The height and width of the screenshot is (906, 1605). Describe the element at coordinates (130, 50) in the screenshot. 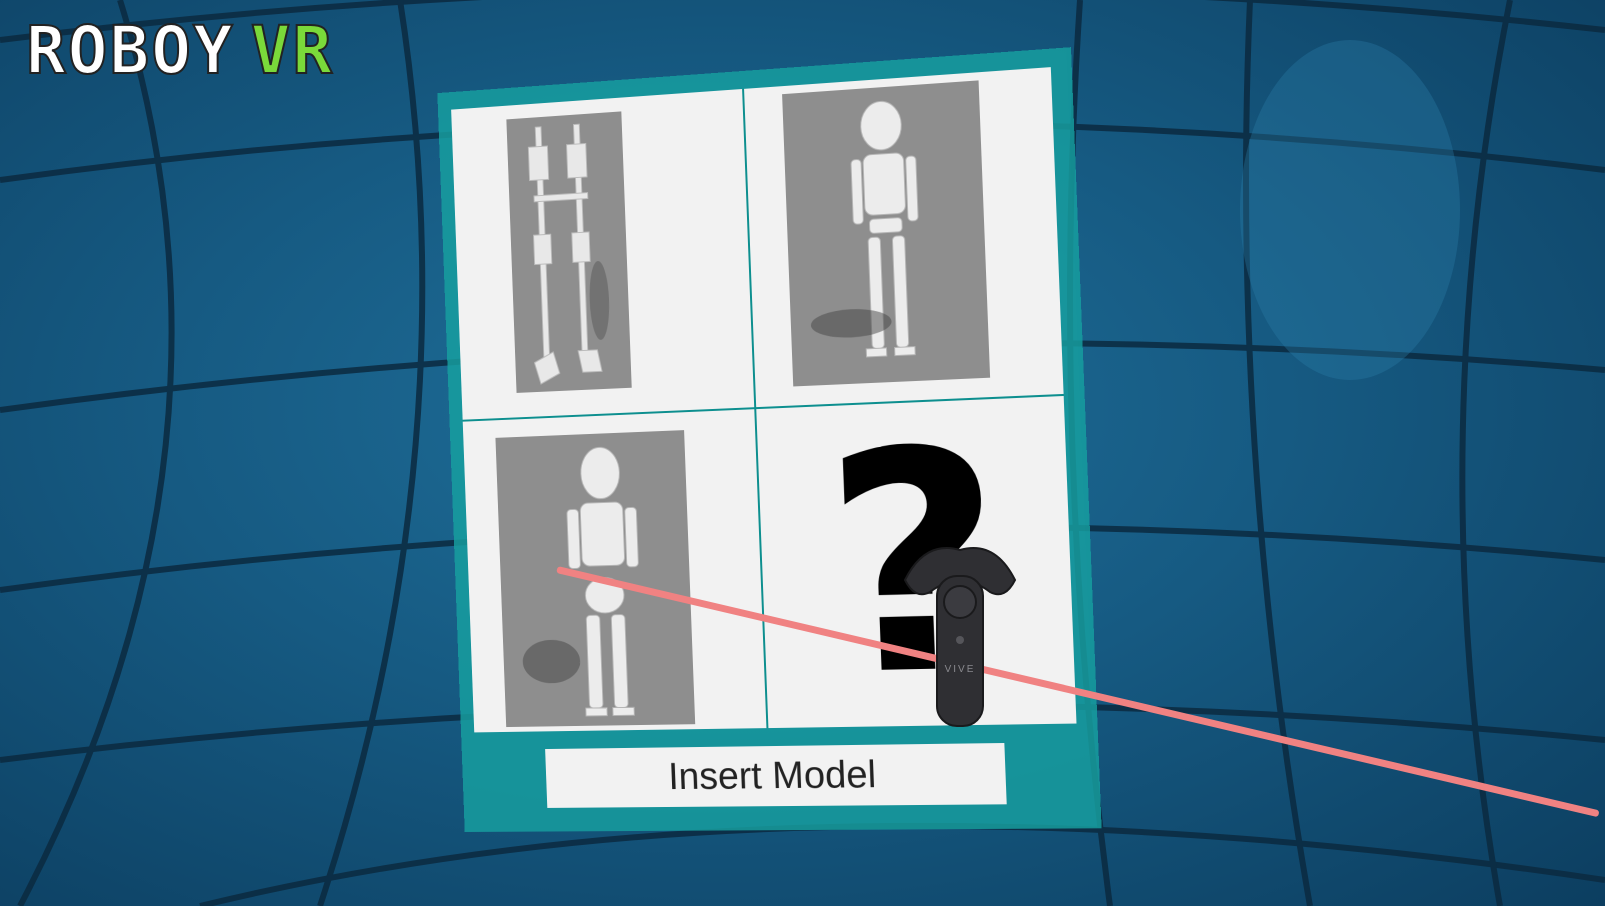

I see `logo-word-roboy: ROBOY` at that location.